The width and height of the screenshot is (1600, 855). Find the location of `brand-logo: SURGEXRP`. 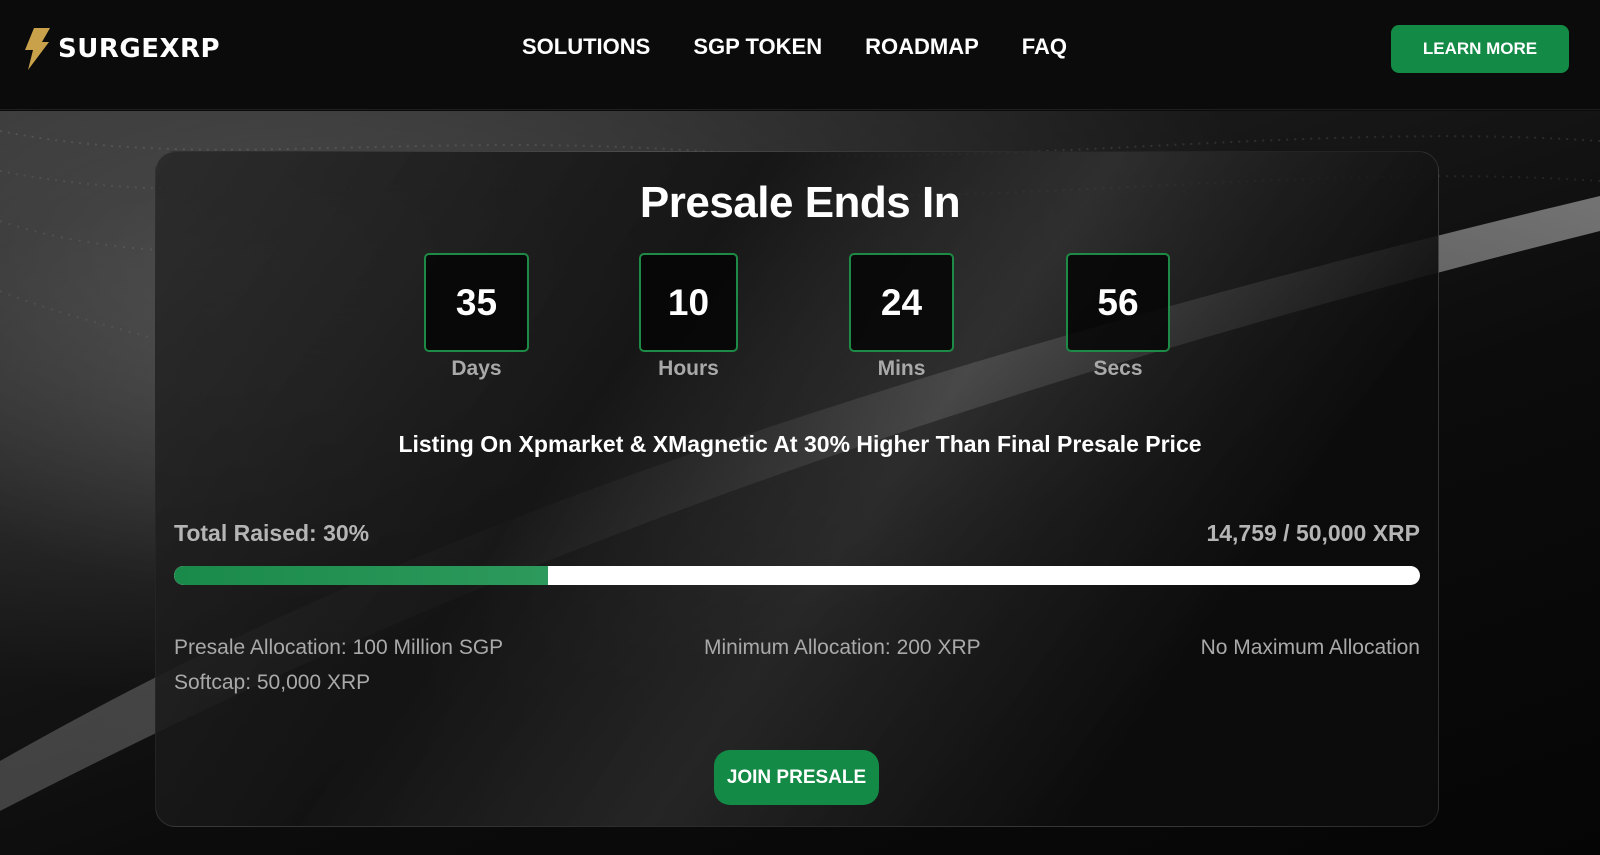

brand-logo: SURGEXRP is located at coordinates (121, 49).